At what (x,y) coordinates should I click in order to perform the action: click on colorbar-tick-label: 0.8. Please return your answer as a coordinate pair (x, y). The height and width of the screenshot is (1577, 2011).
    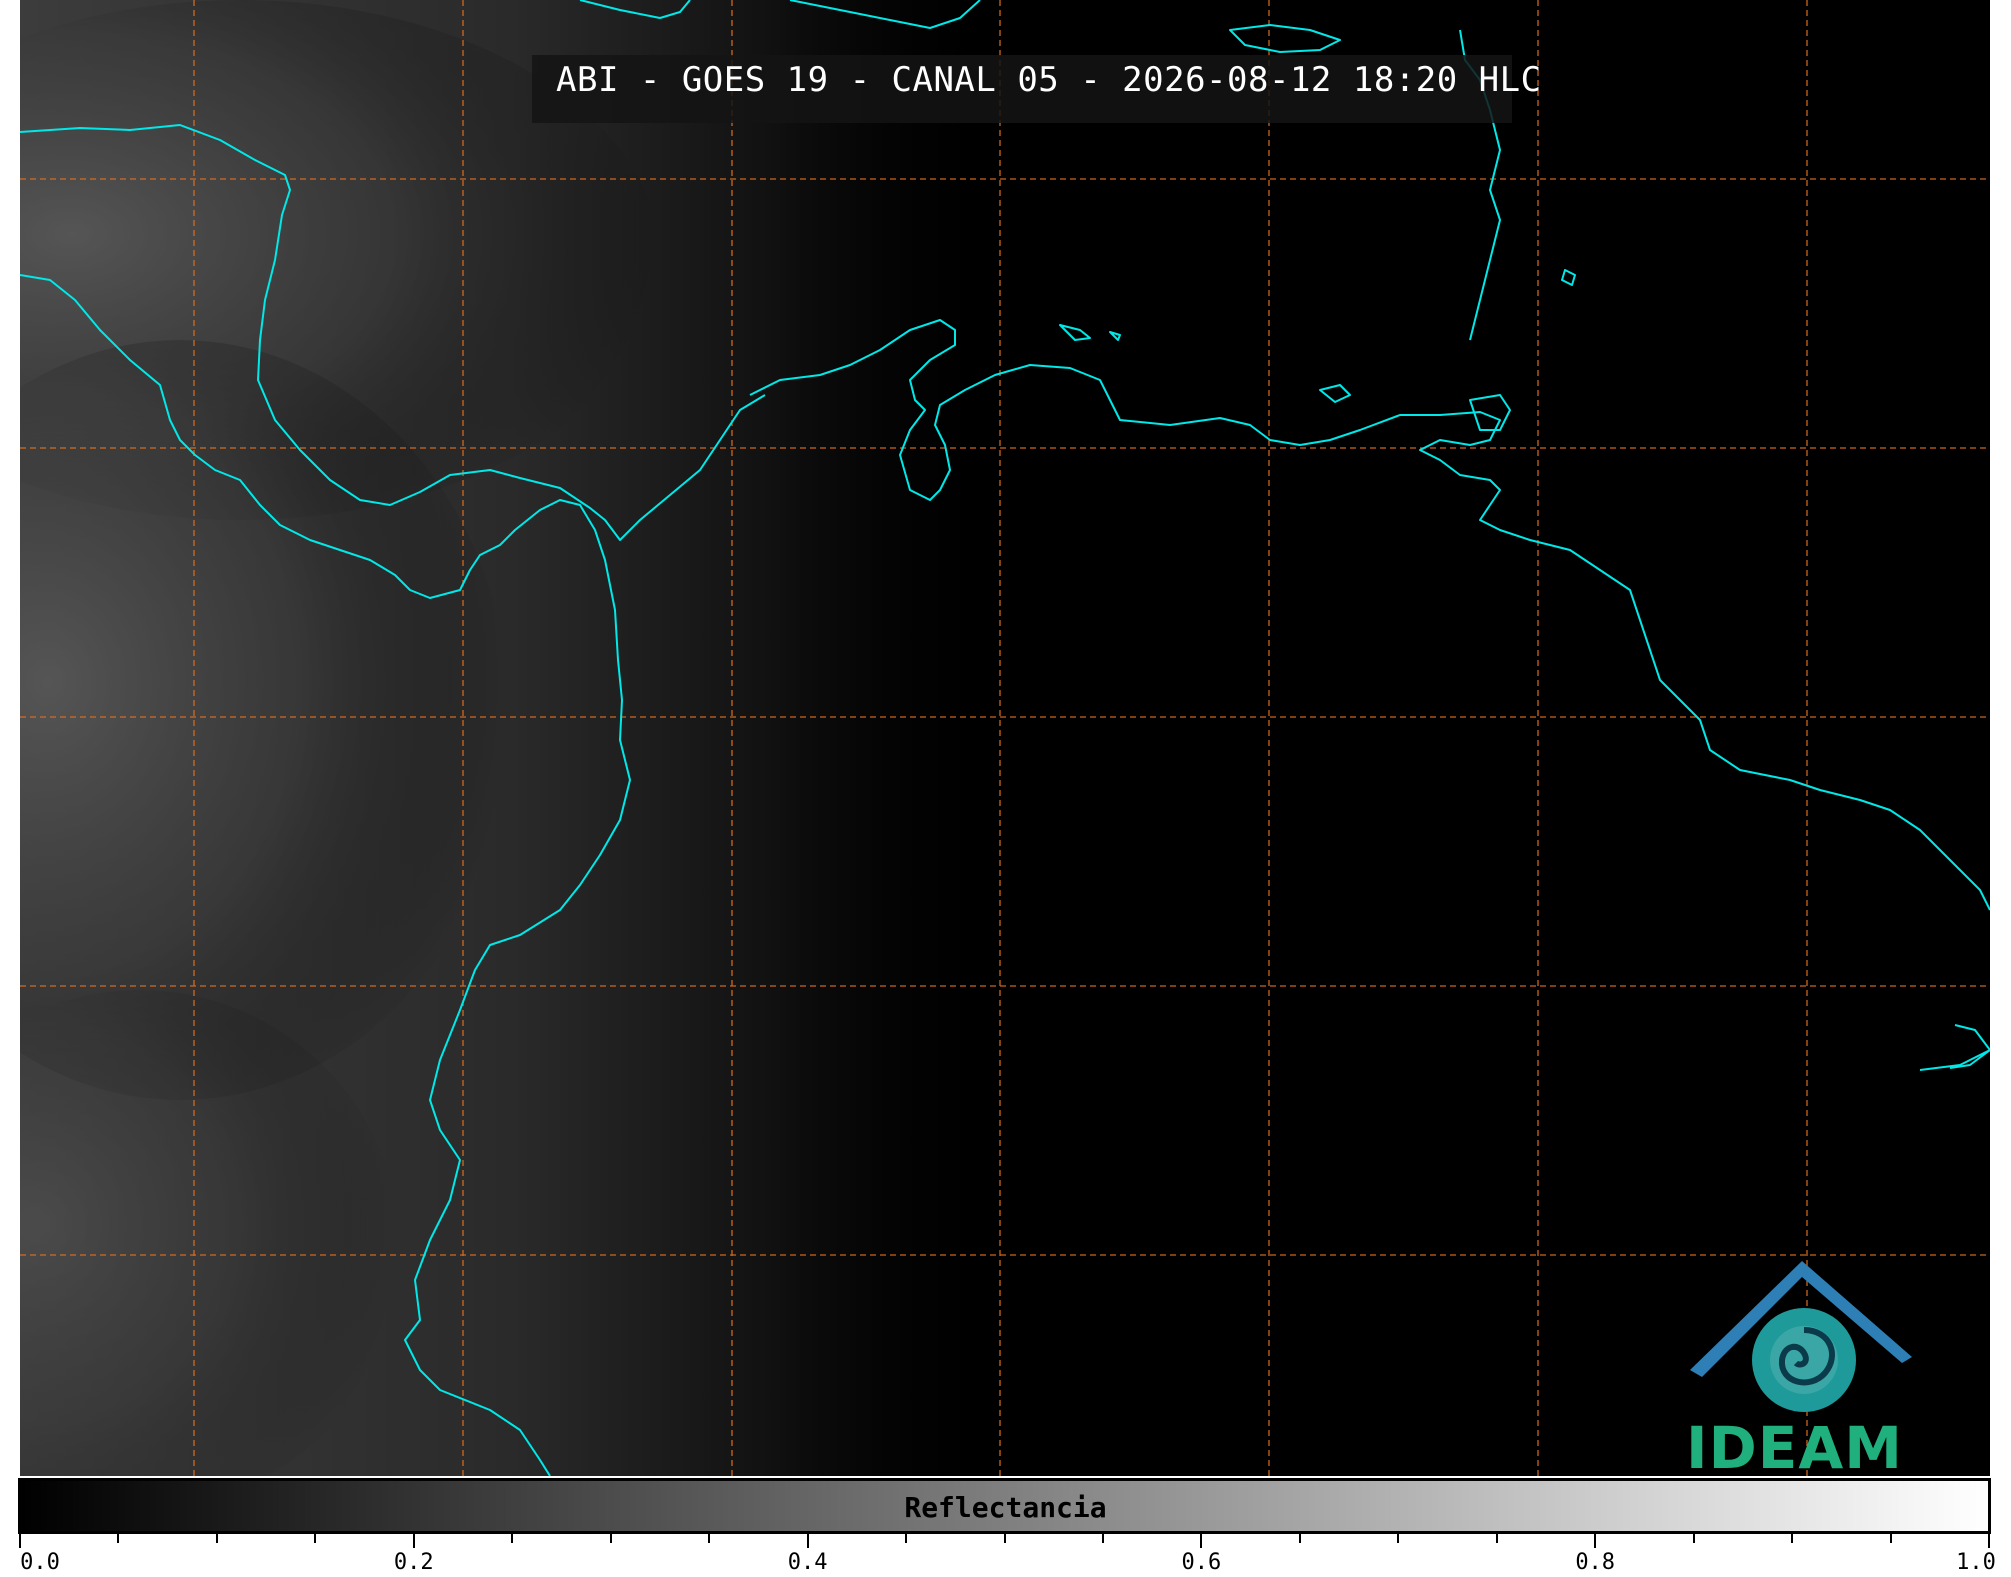
    Looking at the image, I should click on (1595, 1562).